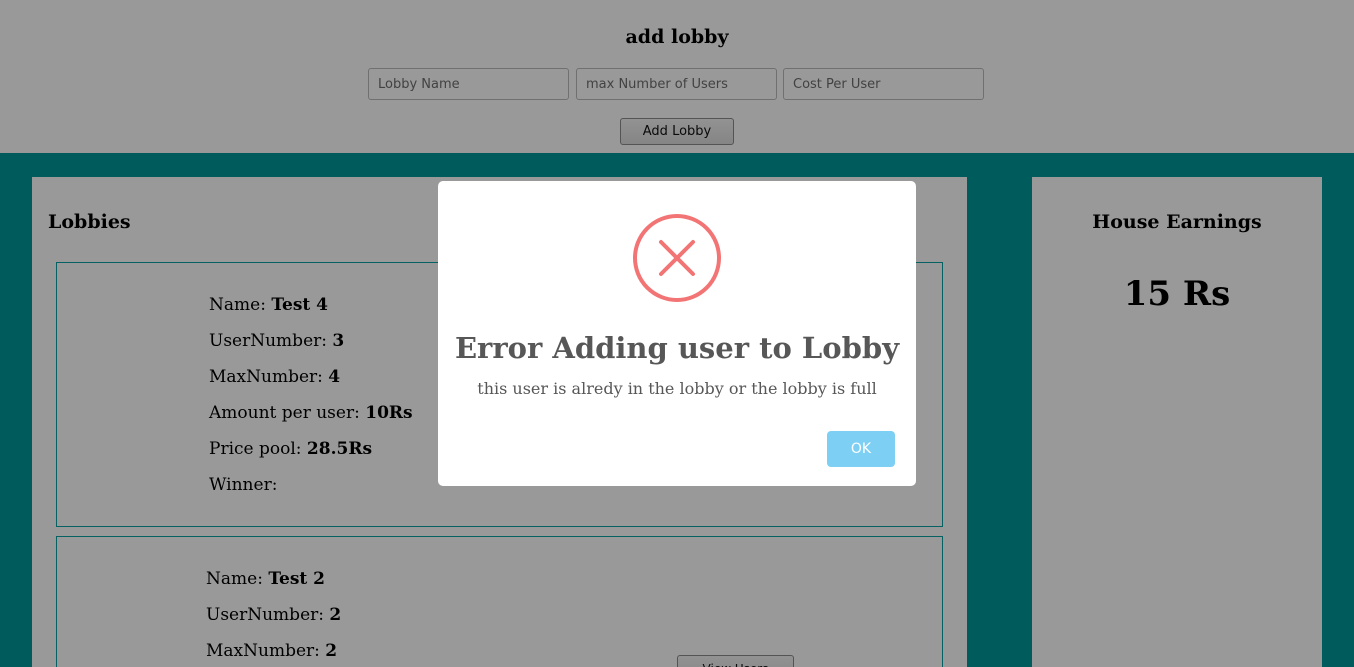 This screenshot has width=1354, height=667. I want to click on dialog-title: Error Adding user to Lobby, so click(677, 348).